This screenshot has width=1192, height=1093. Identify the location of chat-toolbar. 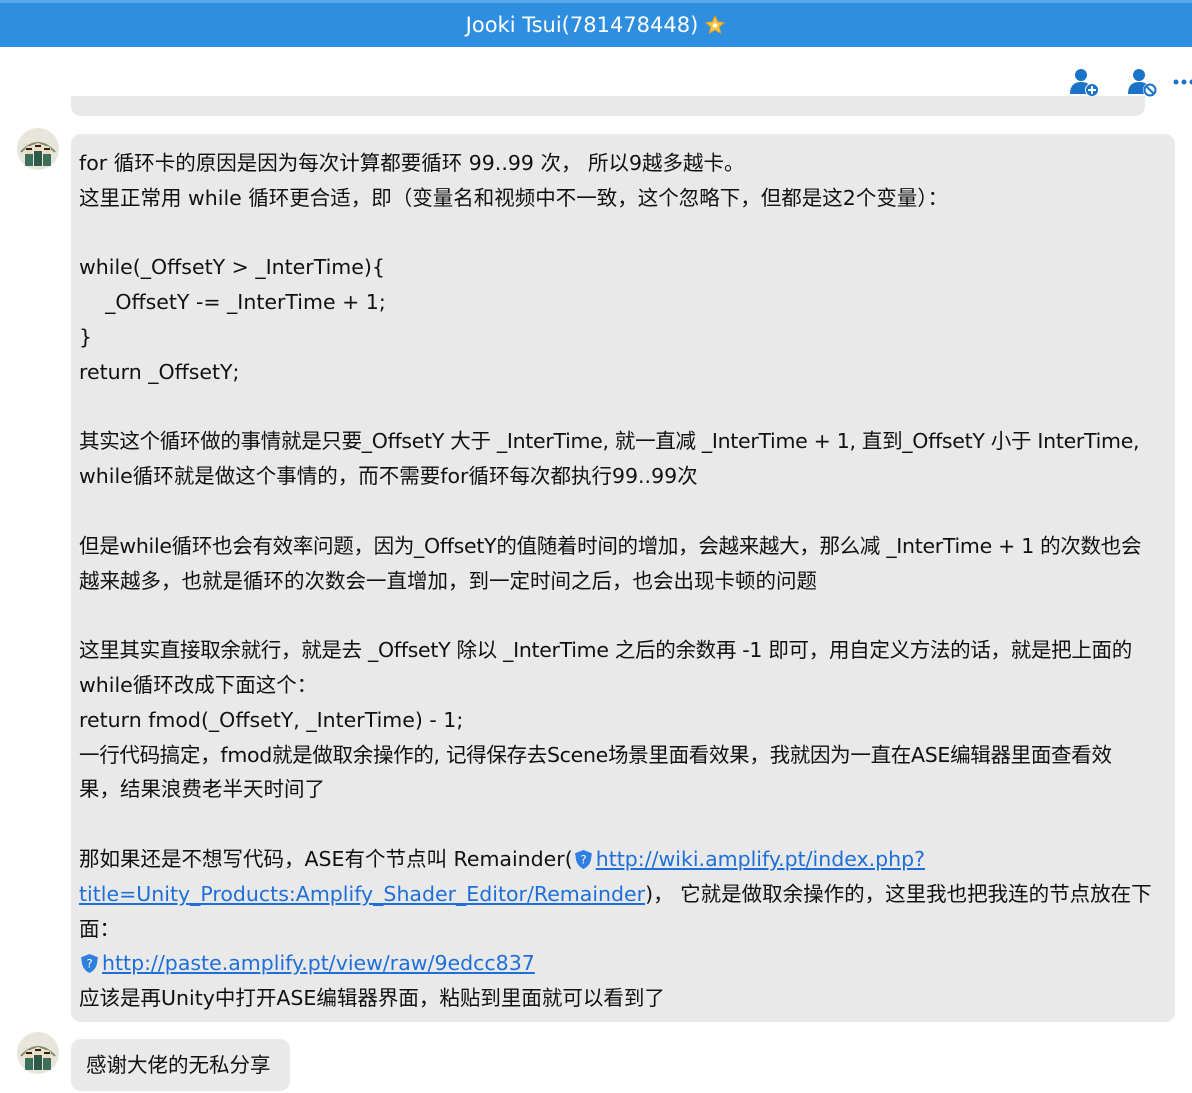
(1119, 82).